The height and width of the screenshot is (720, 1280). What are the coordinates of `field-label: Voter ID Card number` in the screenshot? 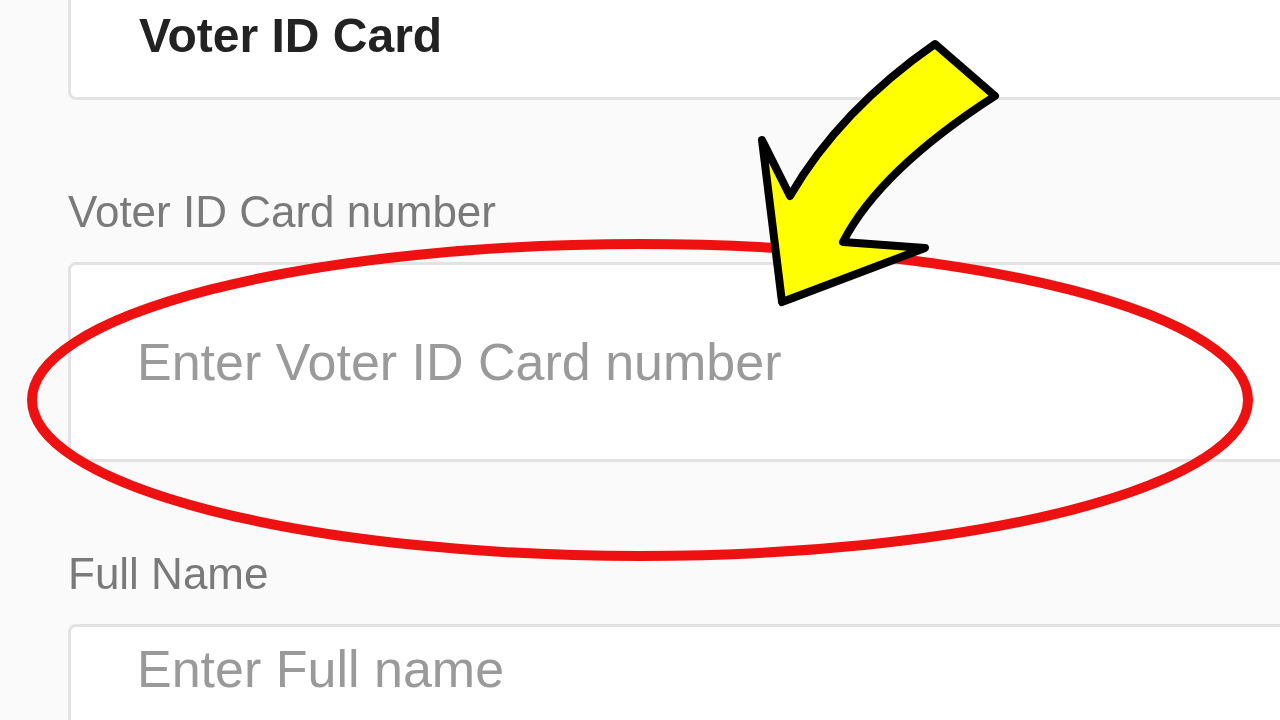 It's located at (282, 212).